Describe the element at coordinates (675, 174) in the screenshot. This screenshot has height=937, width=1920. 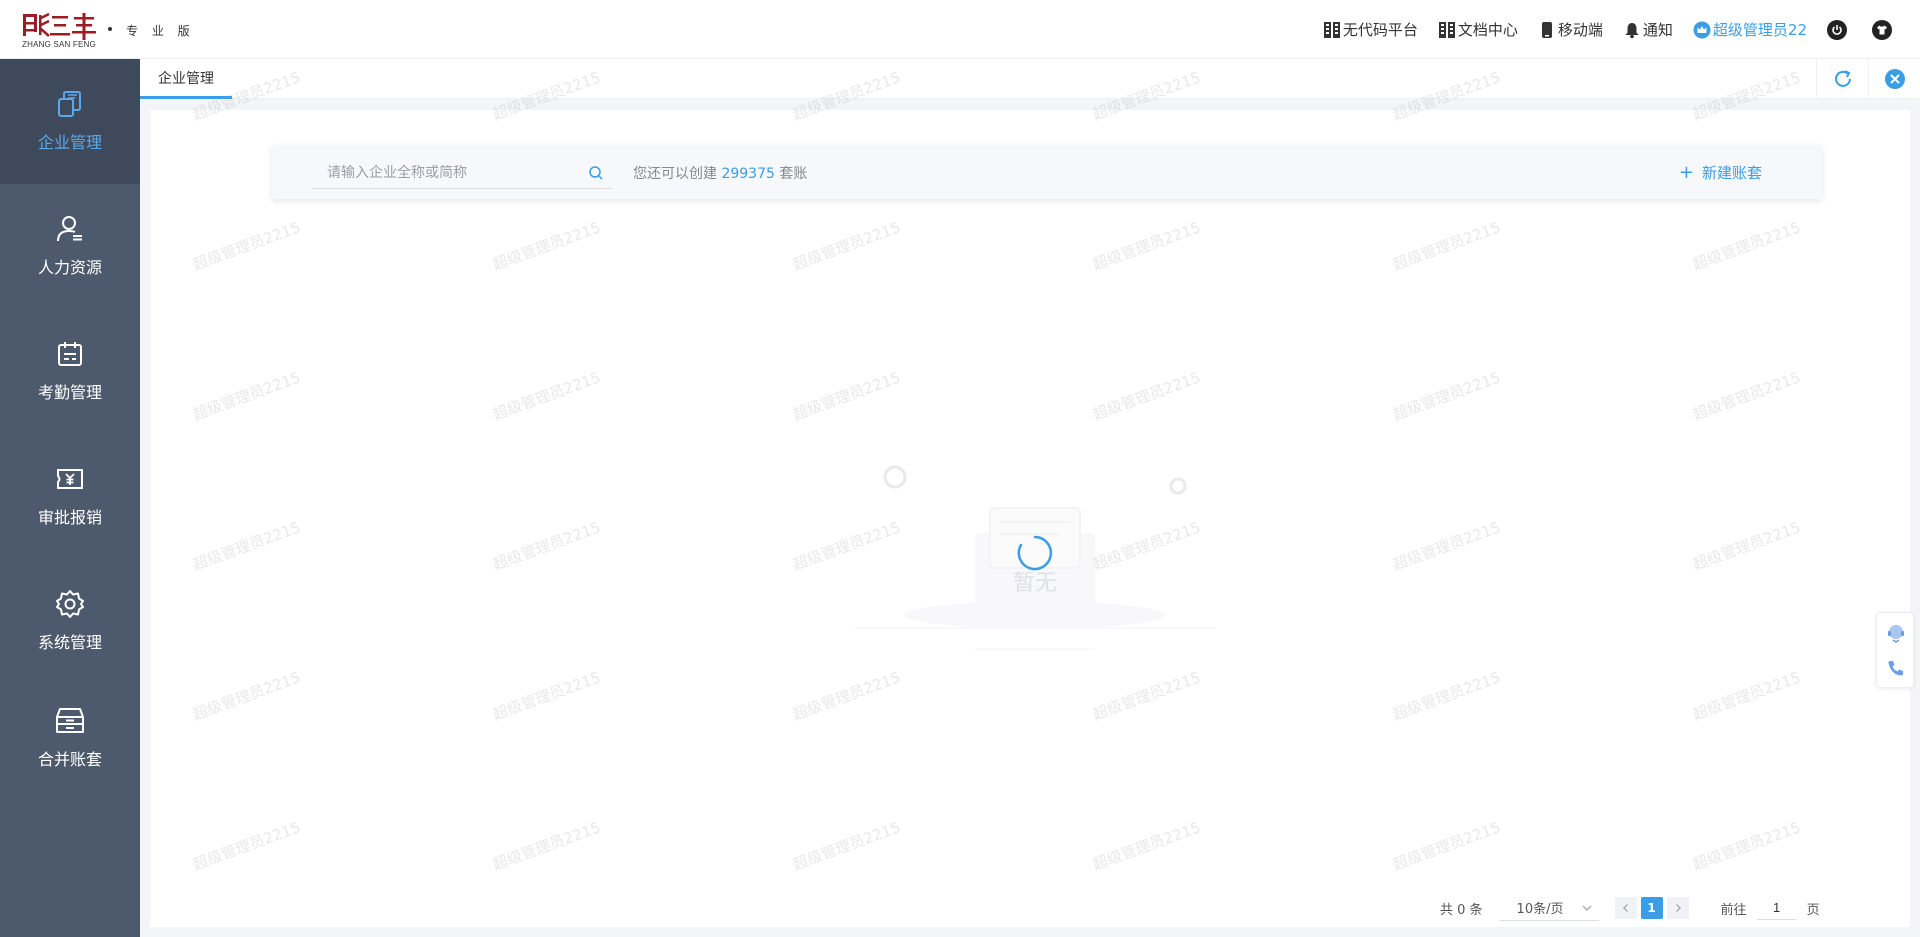
I see `quota-prefix: 您还可以创建` at that location.